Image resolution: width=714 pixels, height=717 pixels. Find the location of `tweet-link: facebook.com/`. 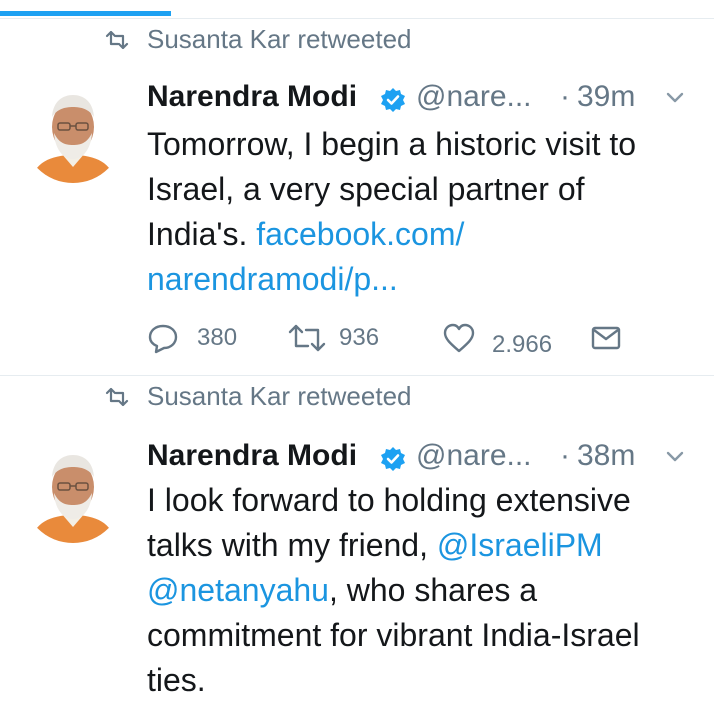

tweet-link: facebook.com/ is located at coordinates (360, 234).